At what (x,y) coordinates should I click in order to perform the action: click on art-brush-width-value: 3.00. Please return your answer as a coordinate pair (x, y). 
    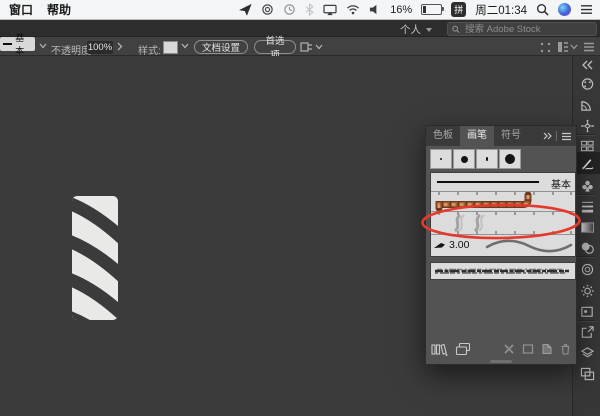
    Looking at the image, I should click on (459, 245).